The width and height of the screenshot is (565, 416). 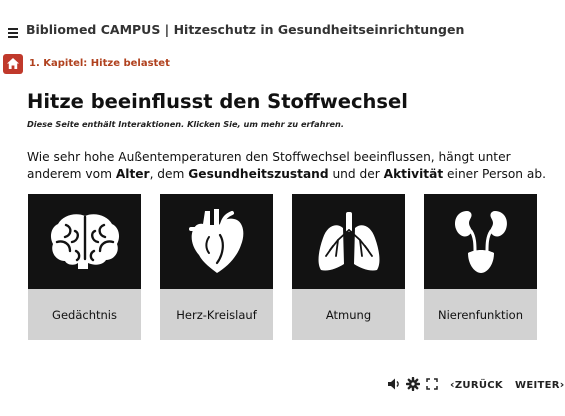 I want to click on card-nierenfunktion: Nierenfunktion, so click(x=480, y=267).